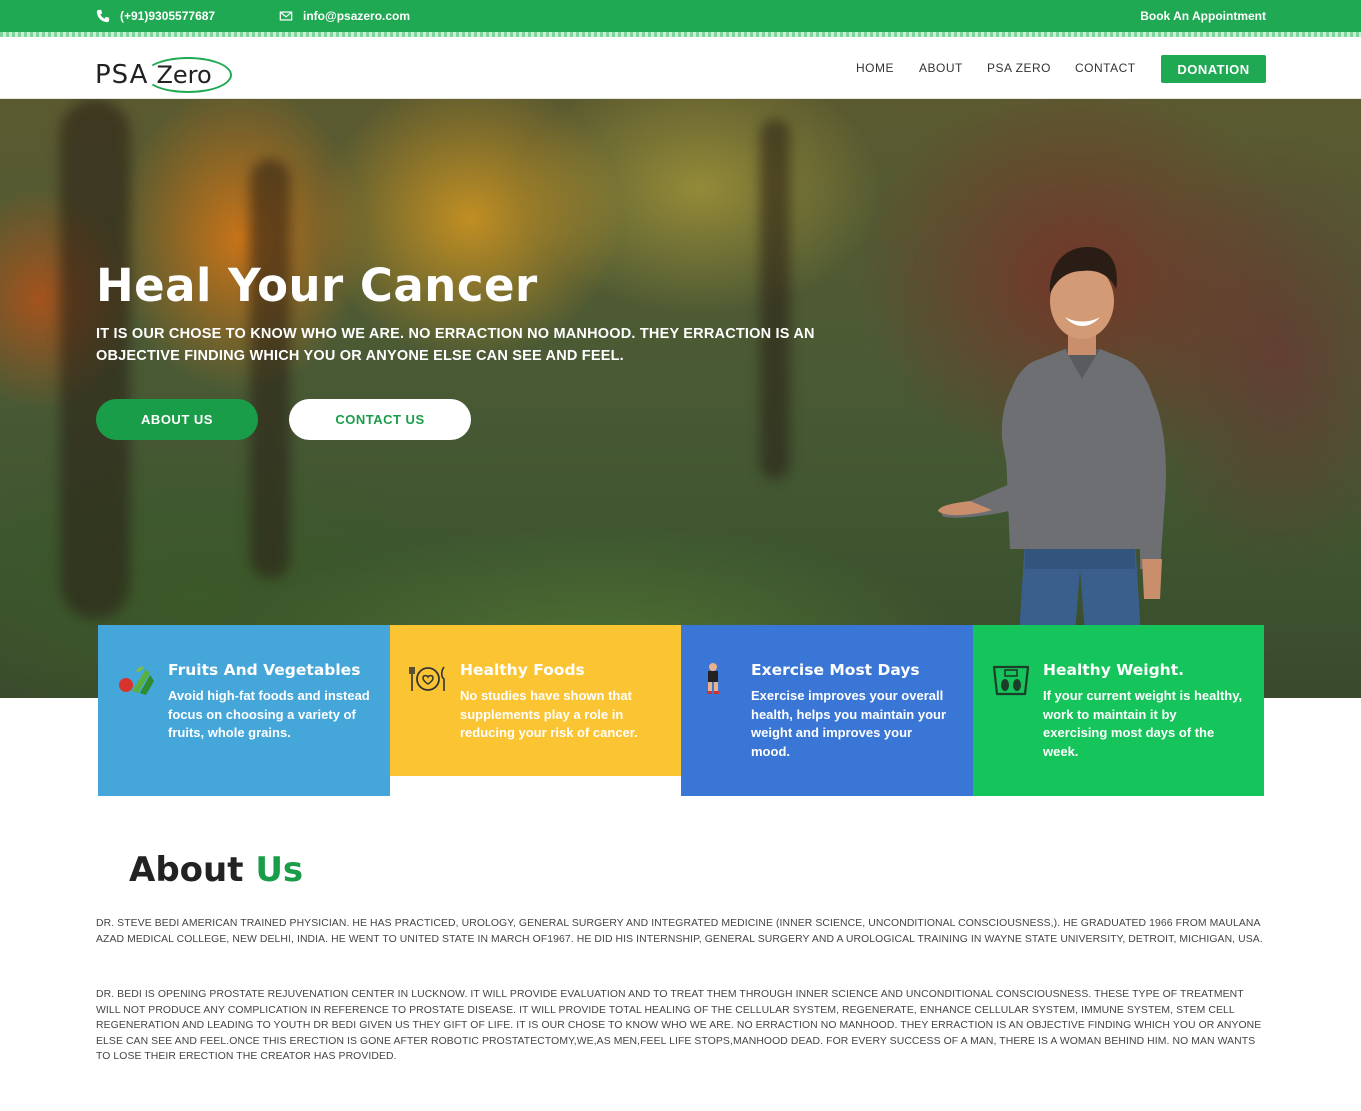 This screenshot has height=1111, width=1361. I want to click on site-logo: PSA Zero, so click(164, 75).